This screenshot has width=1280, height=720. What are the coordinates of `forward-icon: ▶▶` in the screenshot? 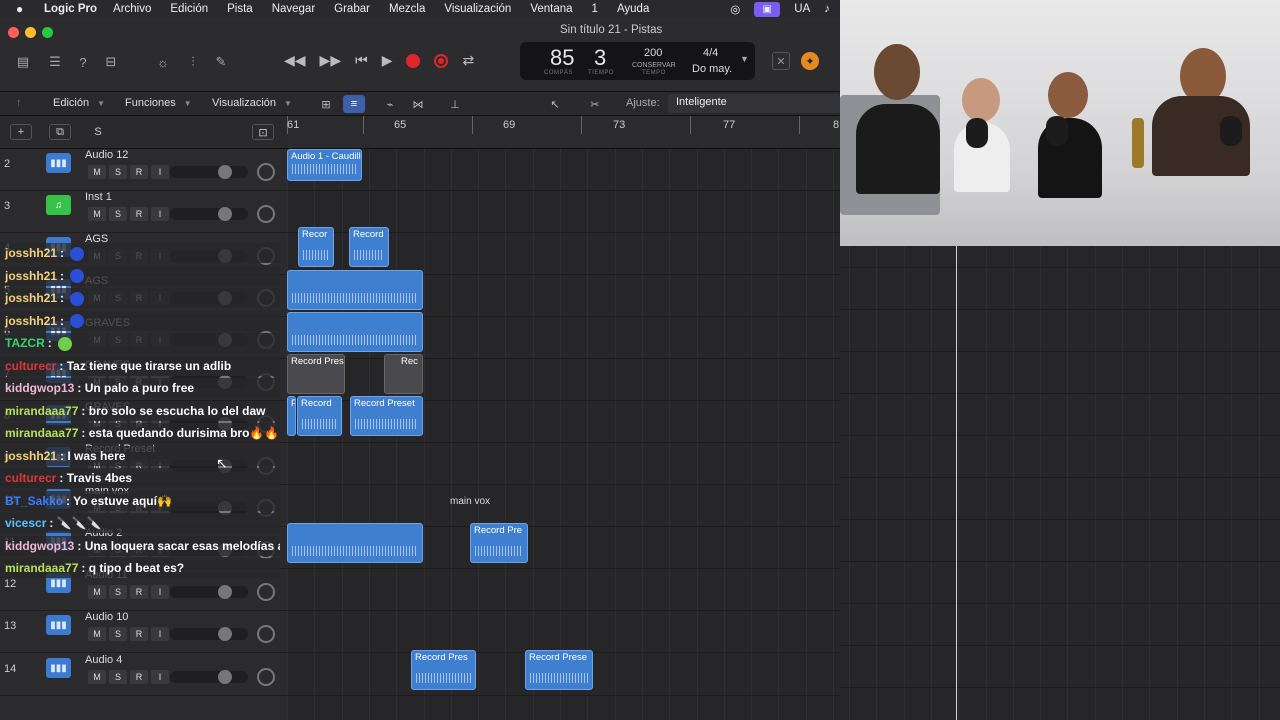 It's located at (331, 60).